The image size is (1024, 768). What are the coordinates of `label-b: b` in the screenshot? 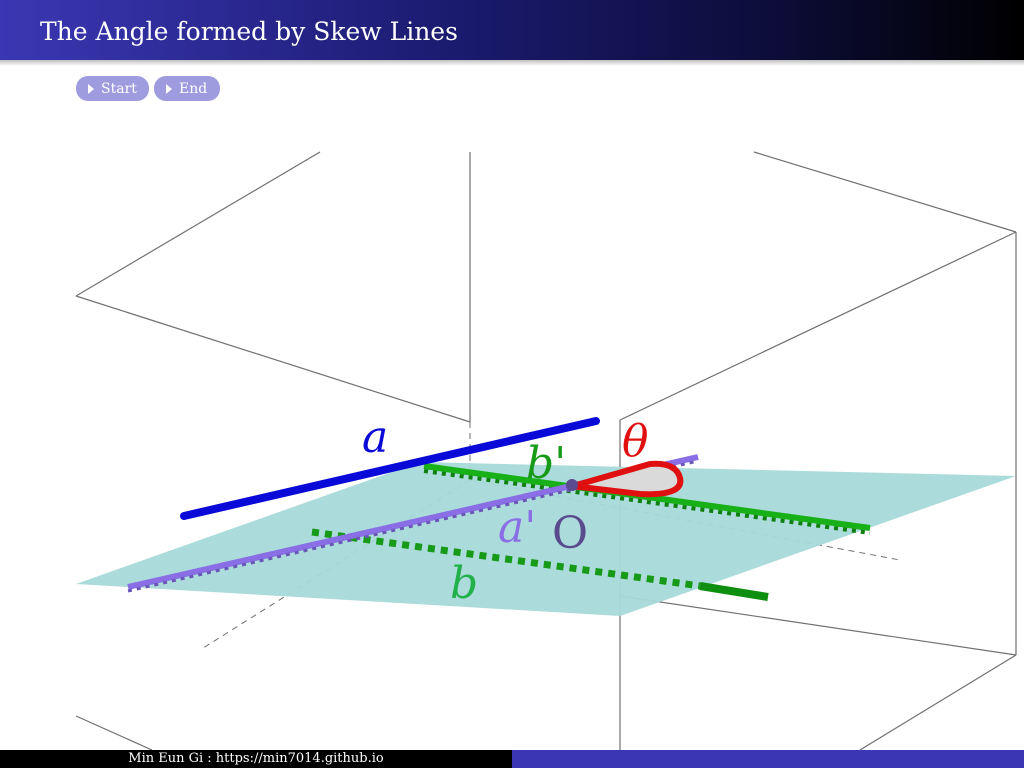 It's located at (464, 583).